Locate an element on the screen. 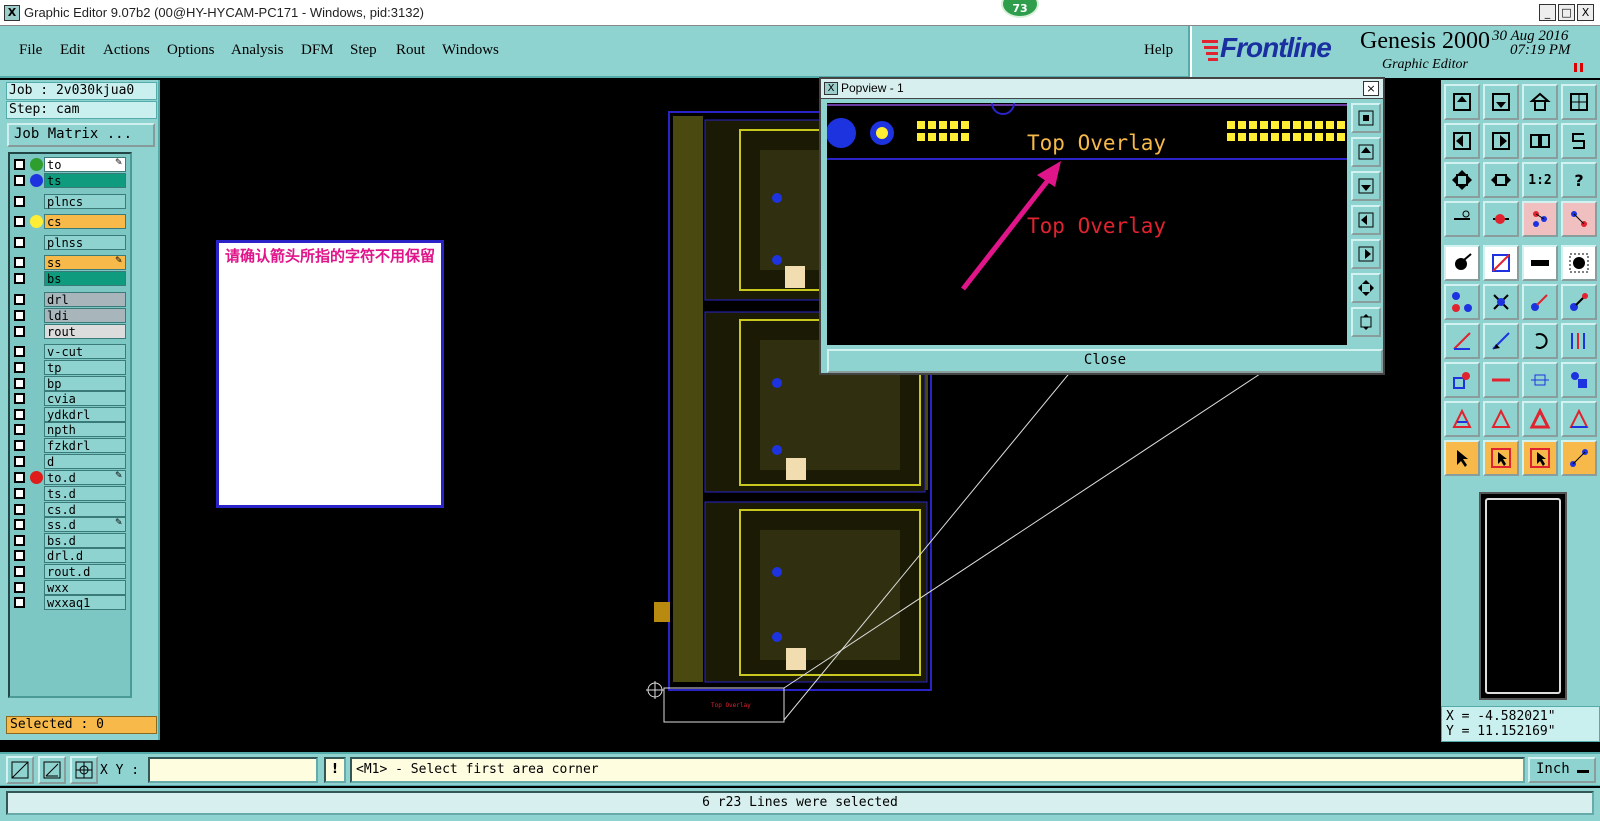 The height and width of the screenshot is (821, 1600). layer-row: npth is located at coordinates (70, 429).